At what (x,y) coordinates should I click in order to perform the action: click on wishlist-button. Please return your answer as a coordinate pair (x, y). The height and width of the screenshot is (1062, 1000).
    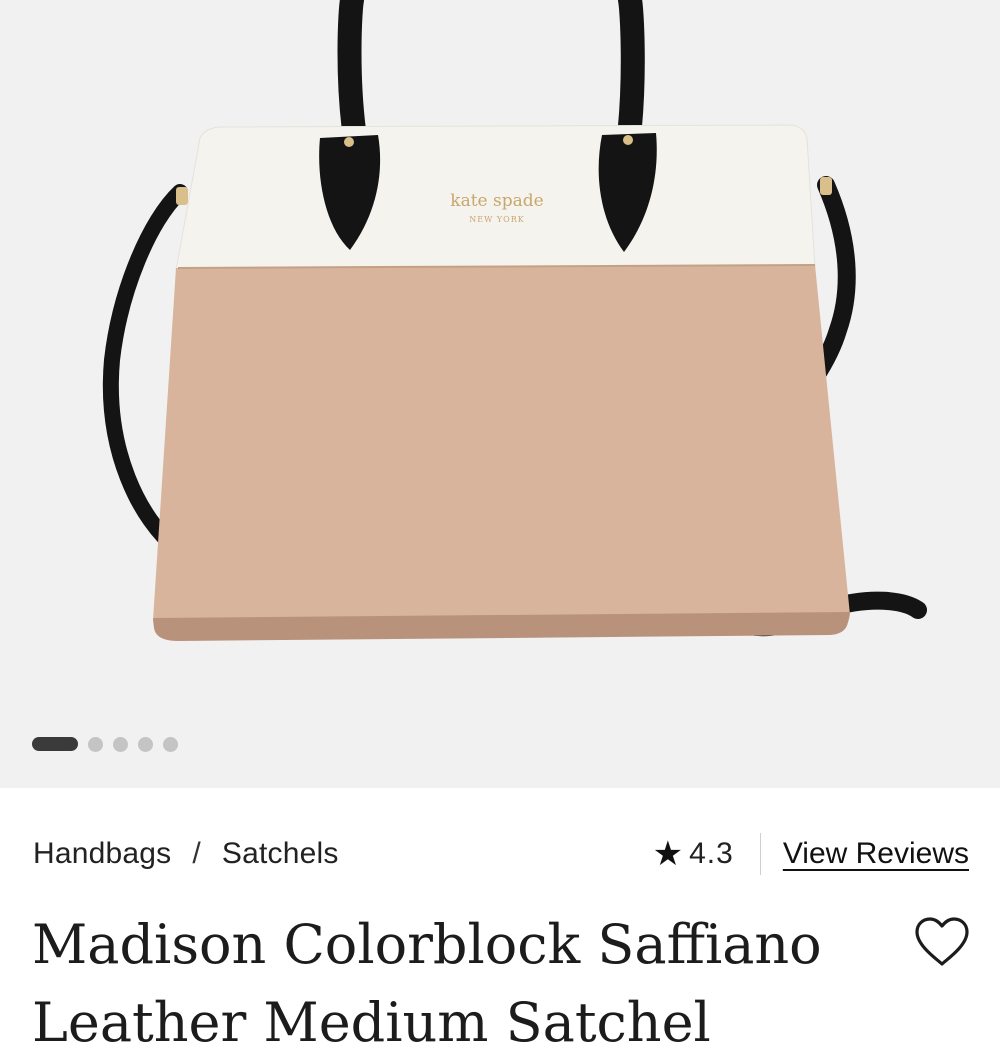
    Looking at the image, I should click on (942, 942).